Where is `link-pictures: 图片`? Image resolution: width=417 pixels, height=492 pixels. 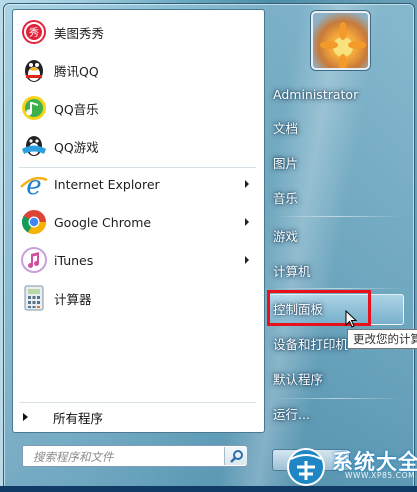
link-pictures: 图片 is located at coordinates (285, 164).